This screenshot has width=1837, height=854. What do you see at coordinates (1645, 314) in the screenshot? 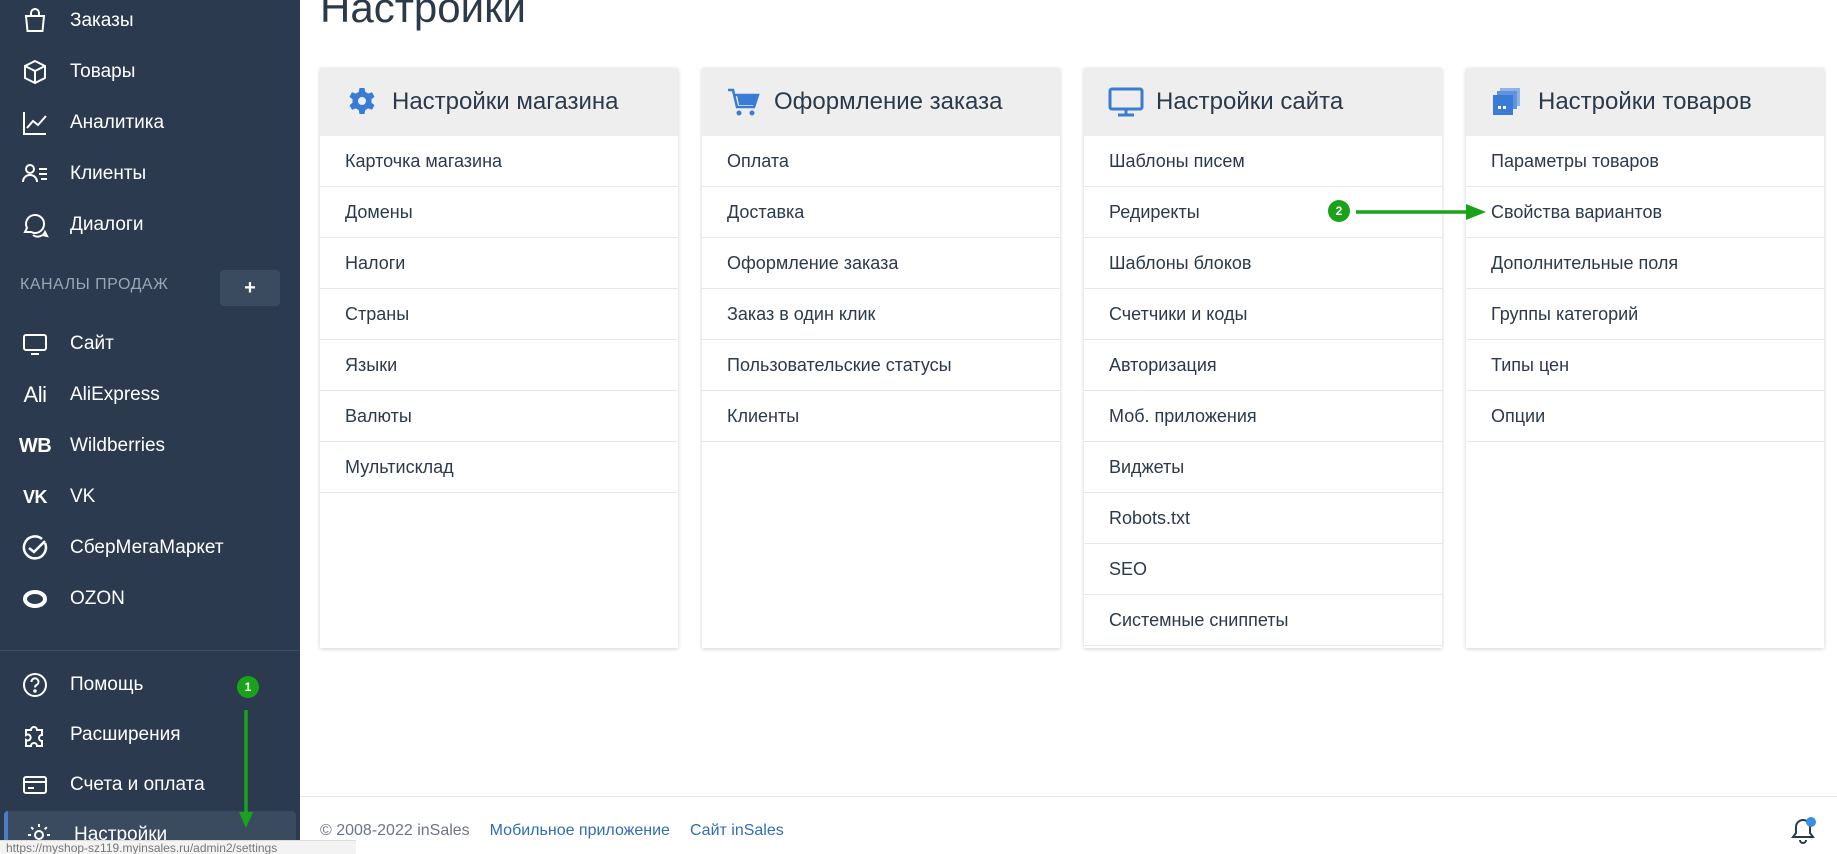
I see `settings-link-category-groups: Группы категорий` at bounding box center [1645, 314].